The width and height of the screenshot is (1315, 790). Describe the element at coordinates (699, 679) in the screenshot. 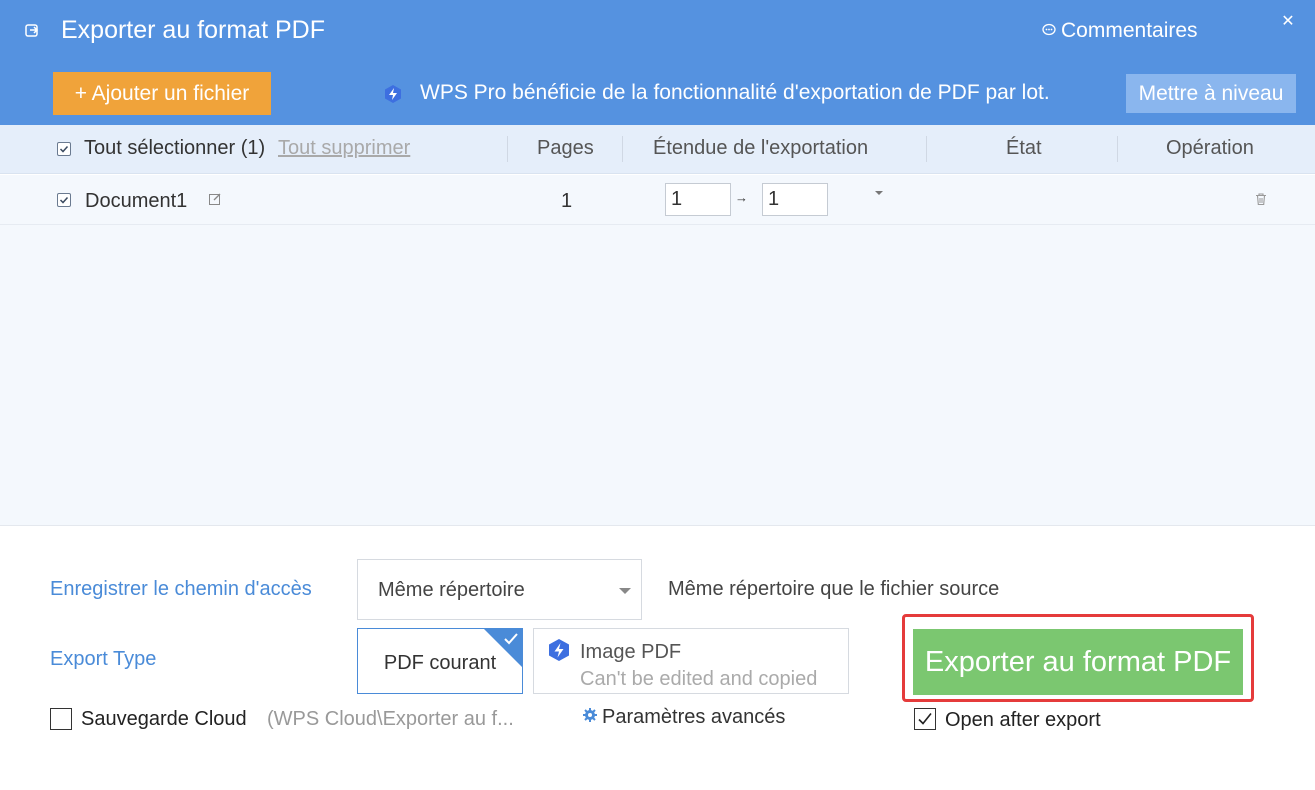

I see `image-pdf-subtitle: Can't be edited and copied` at that location.